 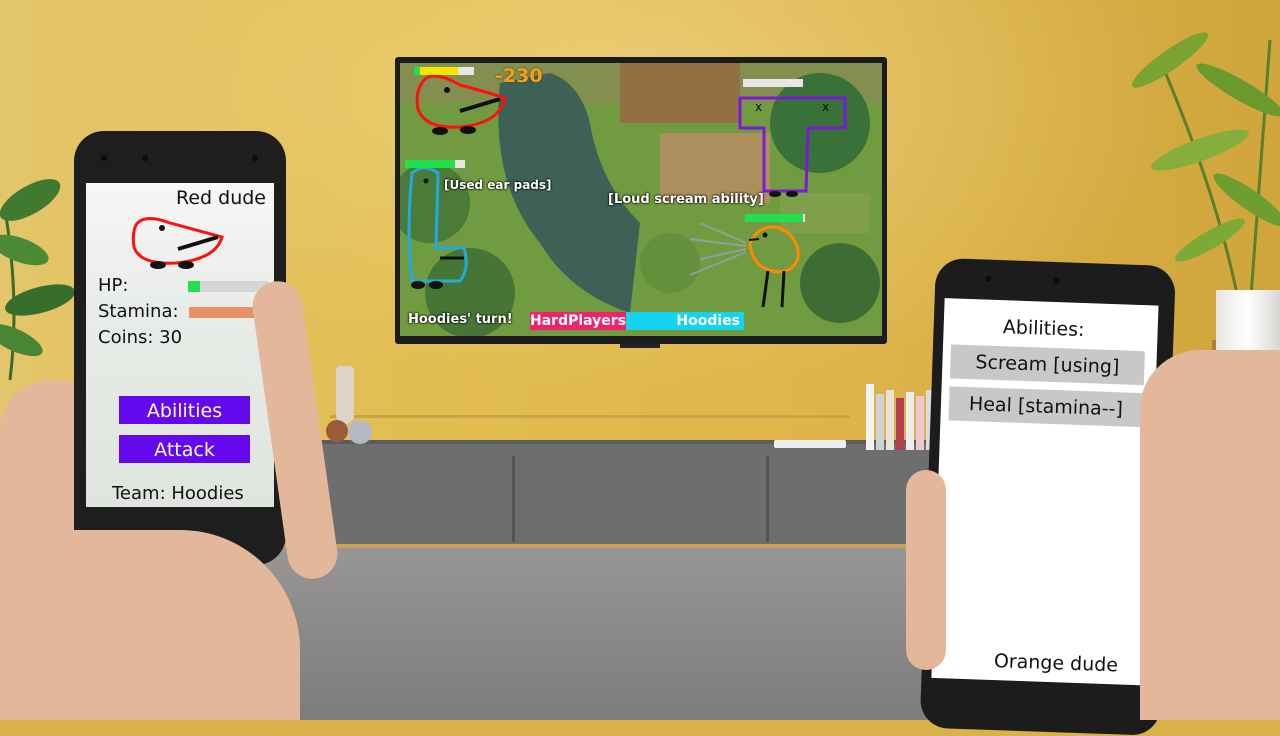 What do you see at coordinates (685, 321) in the screenshot?
I see `team-hoodies-label: Hoodies` at bounding box center [685, 321].